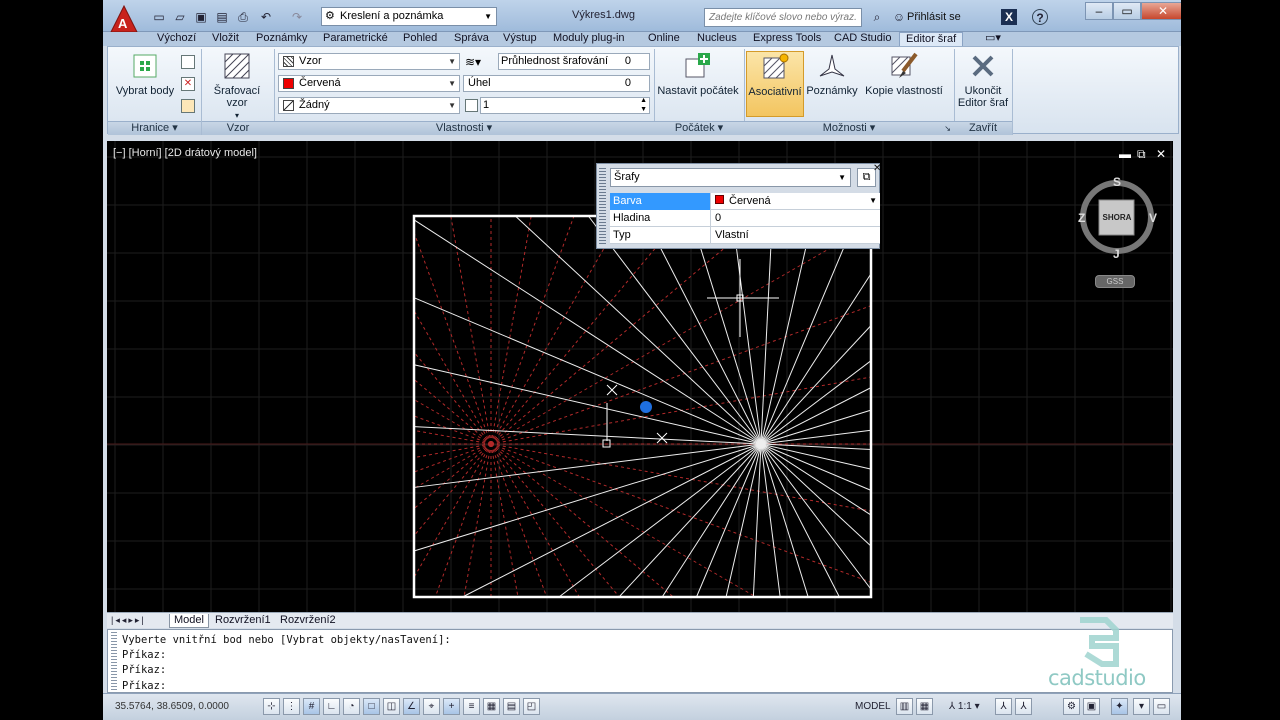 This screenshot has height=720, width=1280. I want to click on tab-poznamky: Poznámky, so click(281, 39).